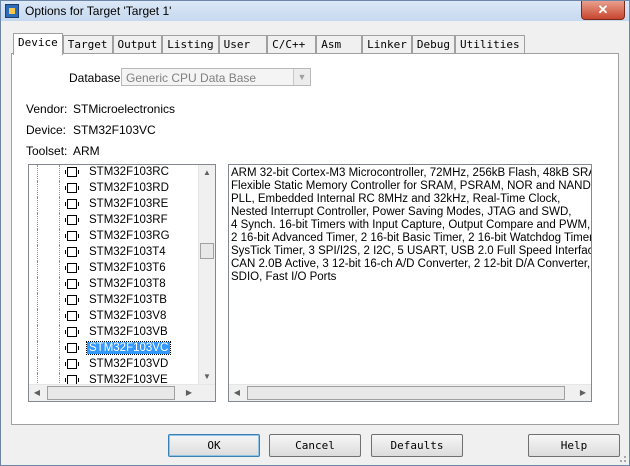 Image resolution: width=630 pixels, height=466 pixels. Describe the element at coordinates (47, 109) in the screenshot. I see `vendor-label: Vendor:` at that location.